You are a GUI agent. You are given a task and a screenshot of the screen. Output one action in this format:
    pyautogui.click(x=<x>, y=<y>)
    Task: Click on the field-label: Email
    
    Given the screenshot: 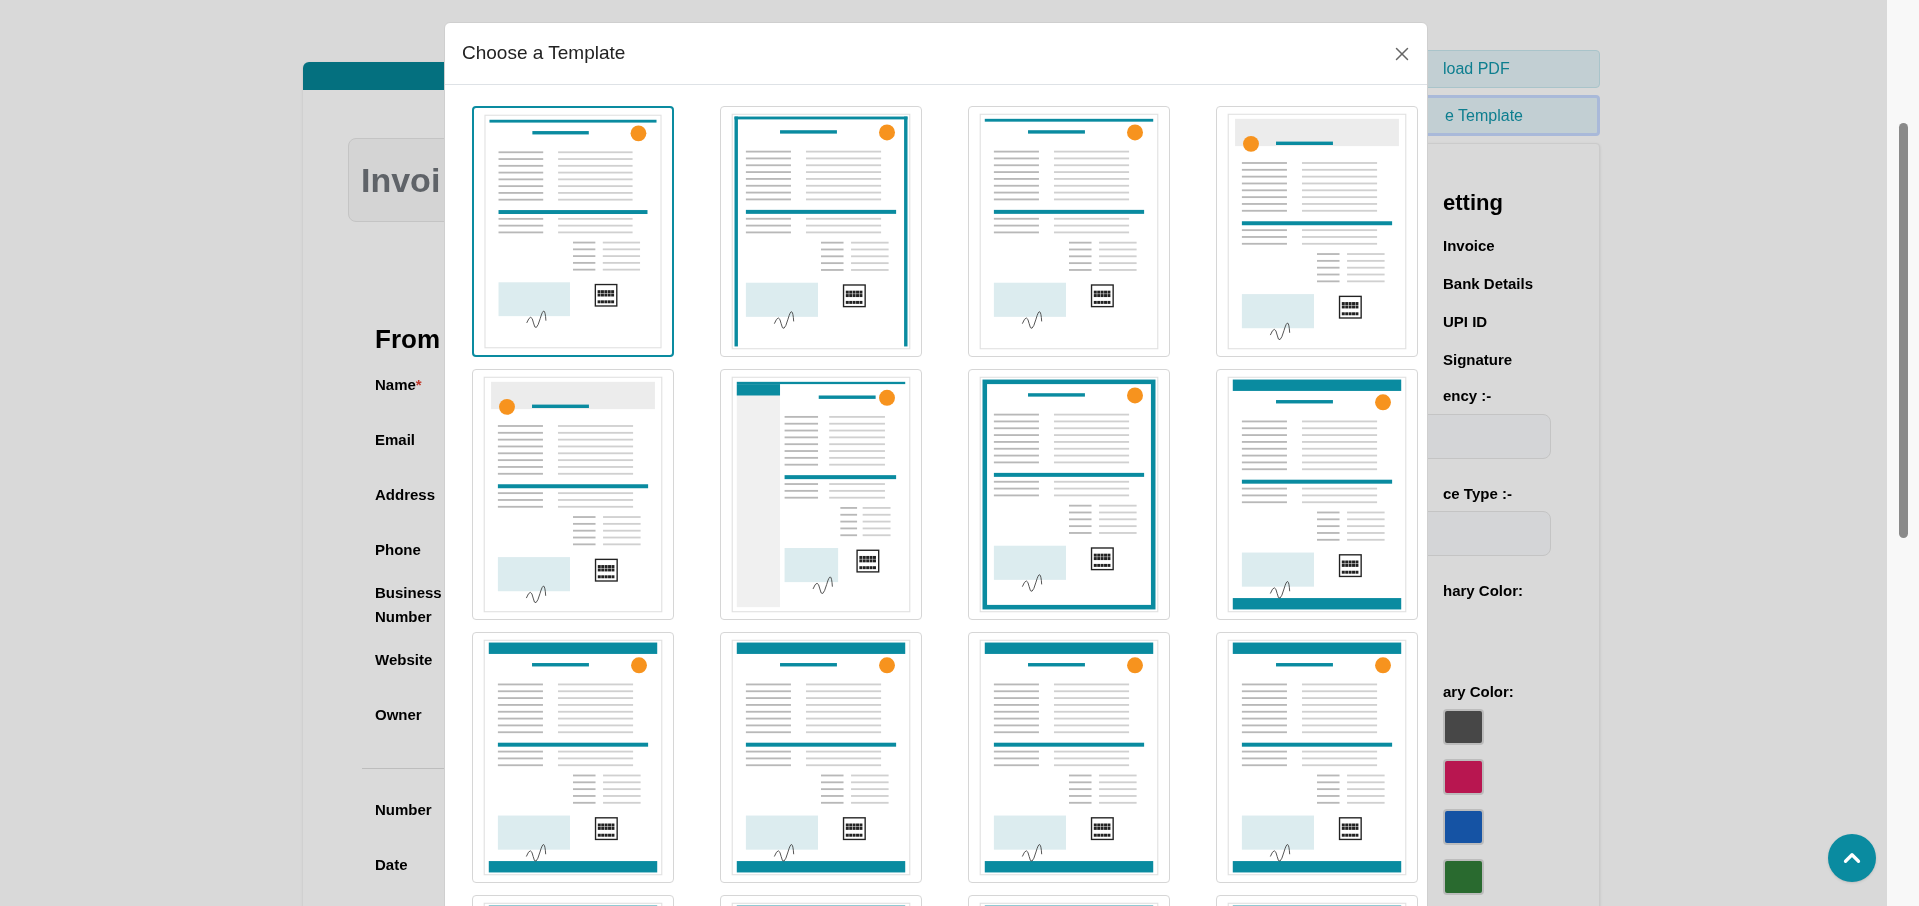 What is the action you would take?
    pyautogui.click(x=395, y=439)
    